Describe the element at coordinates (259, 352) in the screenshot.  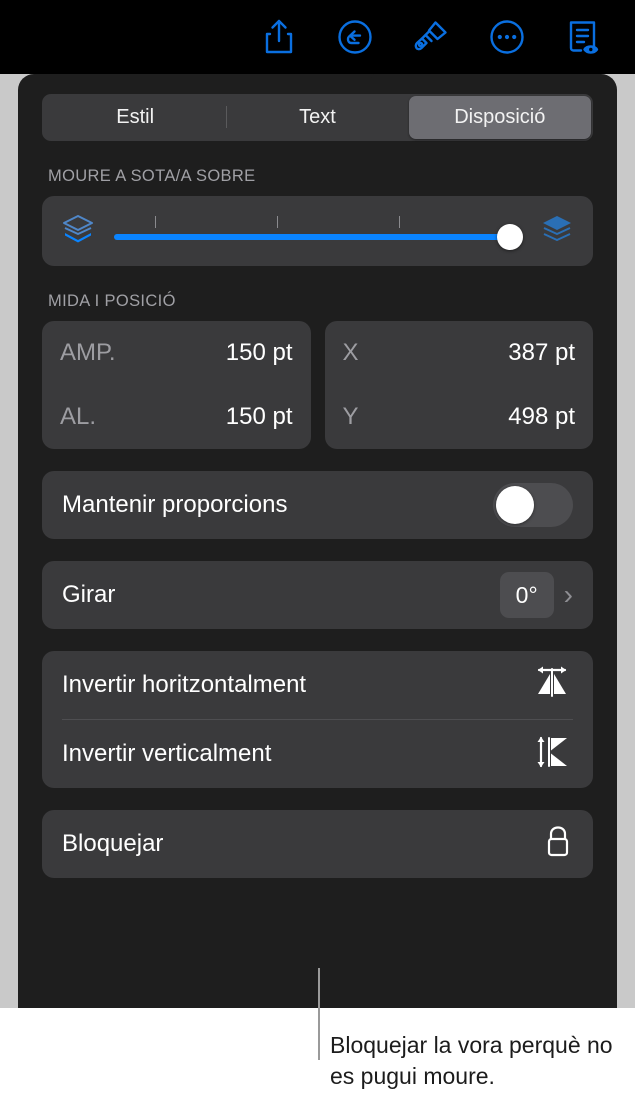
I see `width-value: 150 pt` at that location.